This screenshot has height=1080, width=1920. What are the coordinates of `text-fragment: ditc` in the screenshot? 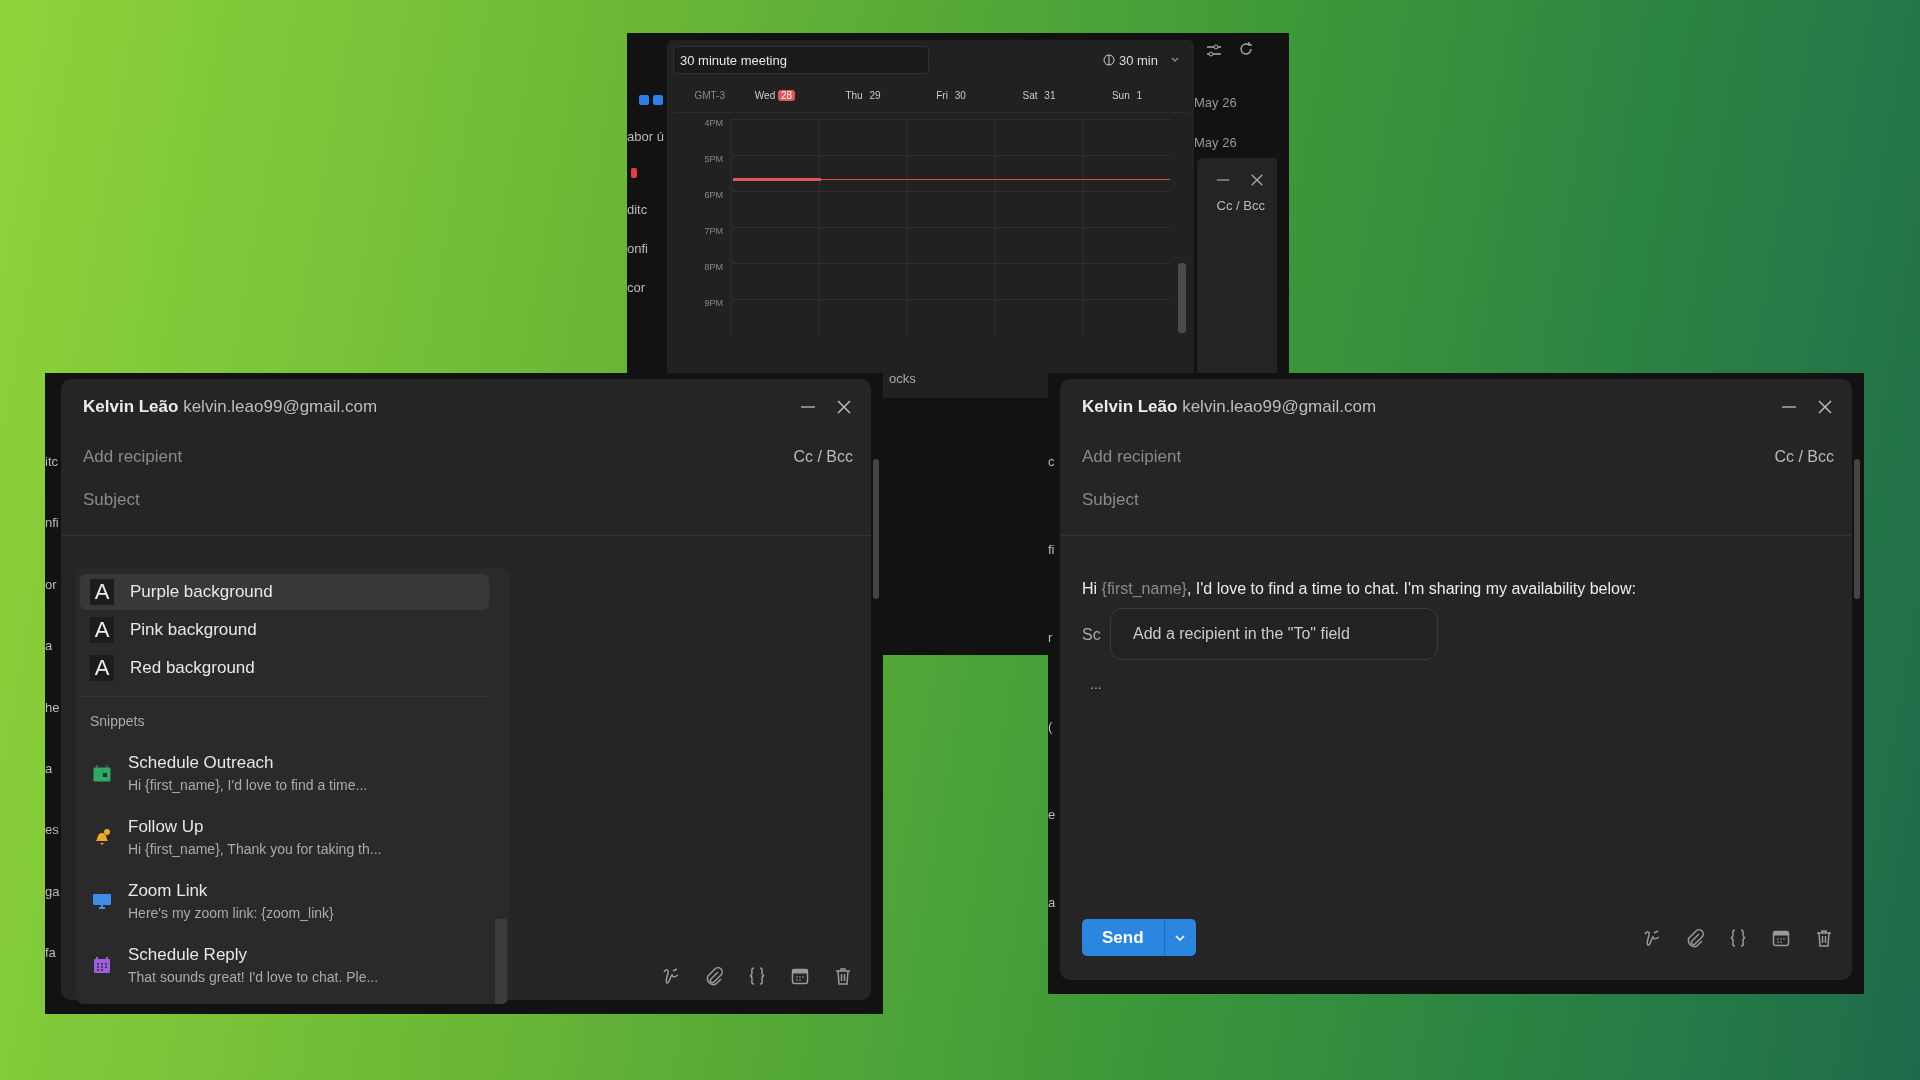 It's located at (638, 209).